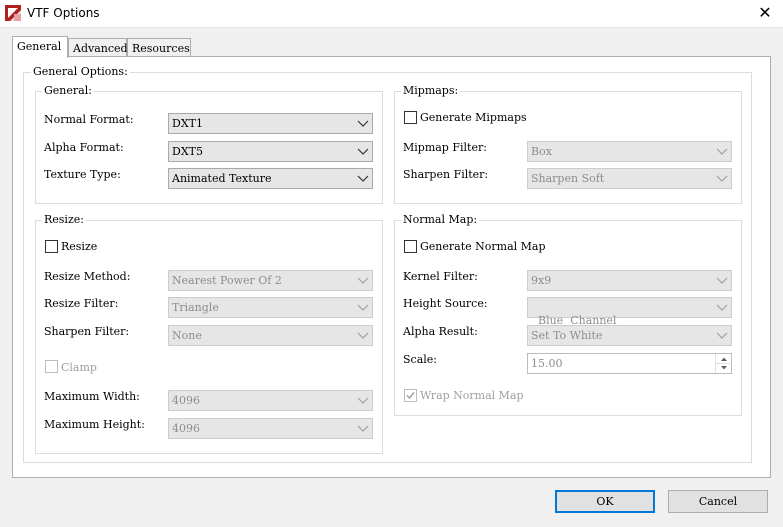 This screenshot has width=783, height=527. I want to click on kernel-filter-dropdown: 9x9, so click(629, 280).